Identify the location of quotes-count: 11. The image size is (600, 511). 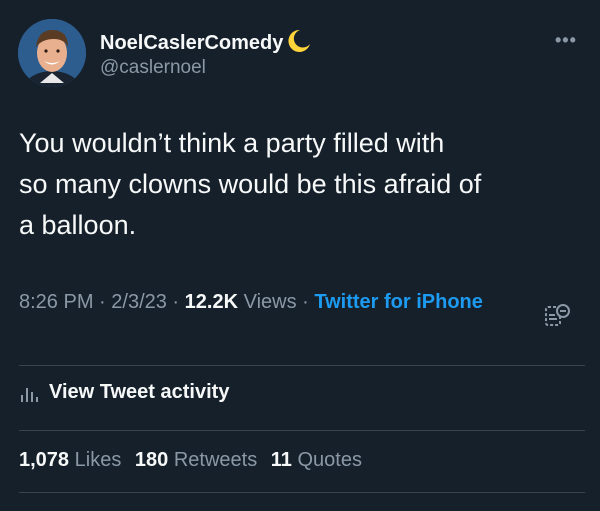
(281, 460).